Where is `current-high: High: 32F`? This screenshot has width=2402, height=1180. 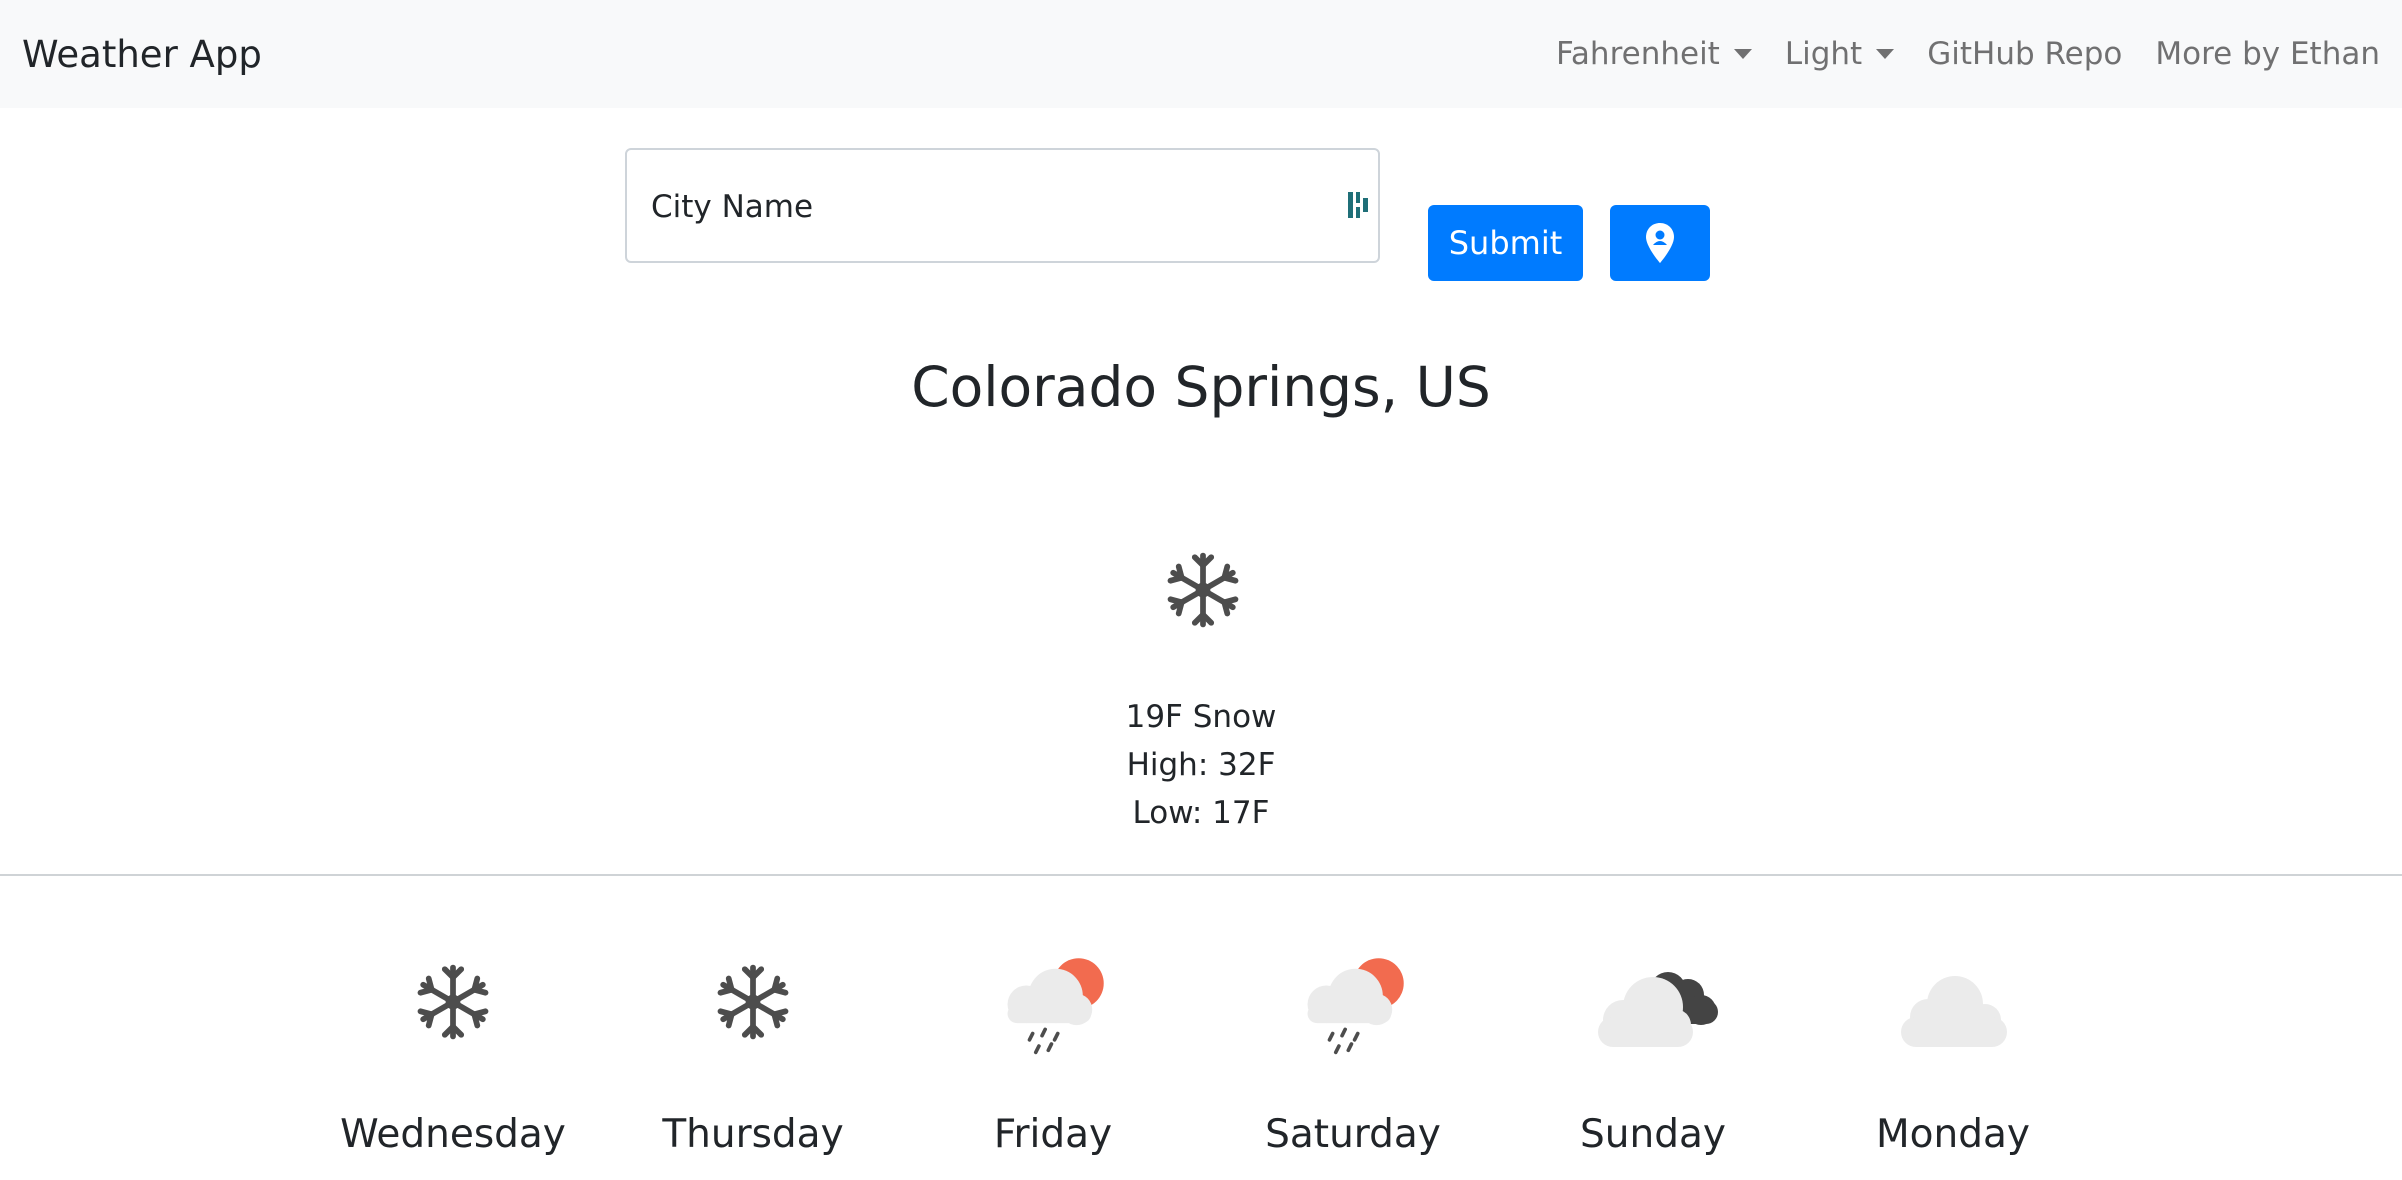 current-high: High: 32F is located at coordinates (1201, 765).